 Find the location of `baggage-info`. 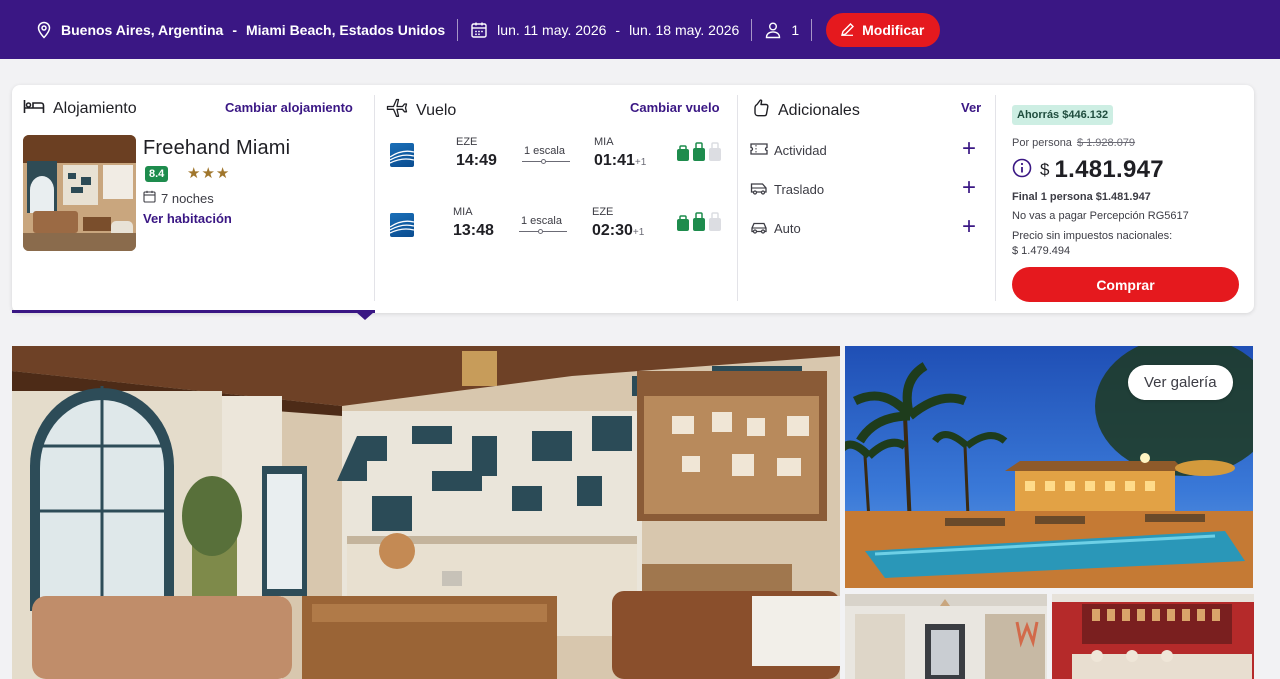

baggage-info is located at coordinates (699, 222).